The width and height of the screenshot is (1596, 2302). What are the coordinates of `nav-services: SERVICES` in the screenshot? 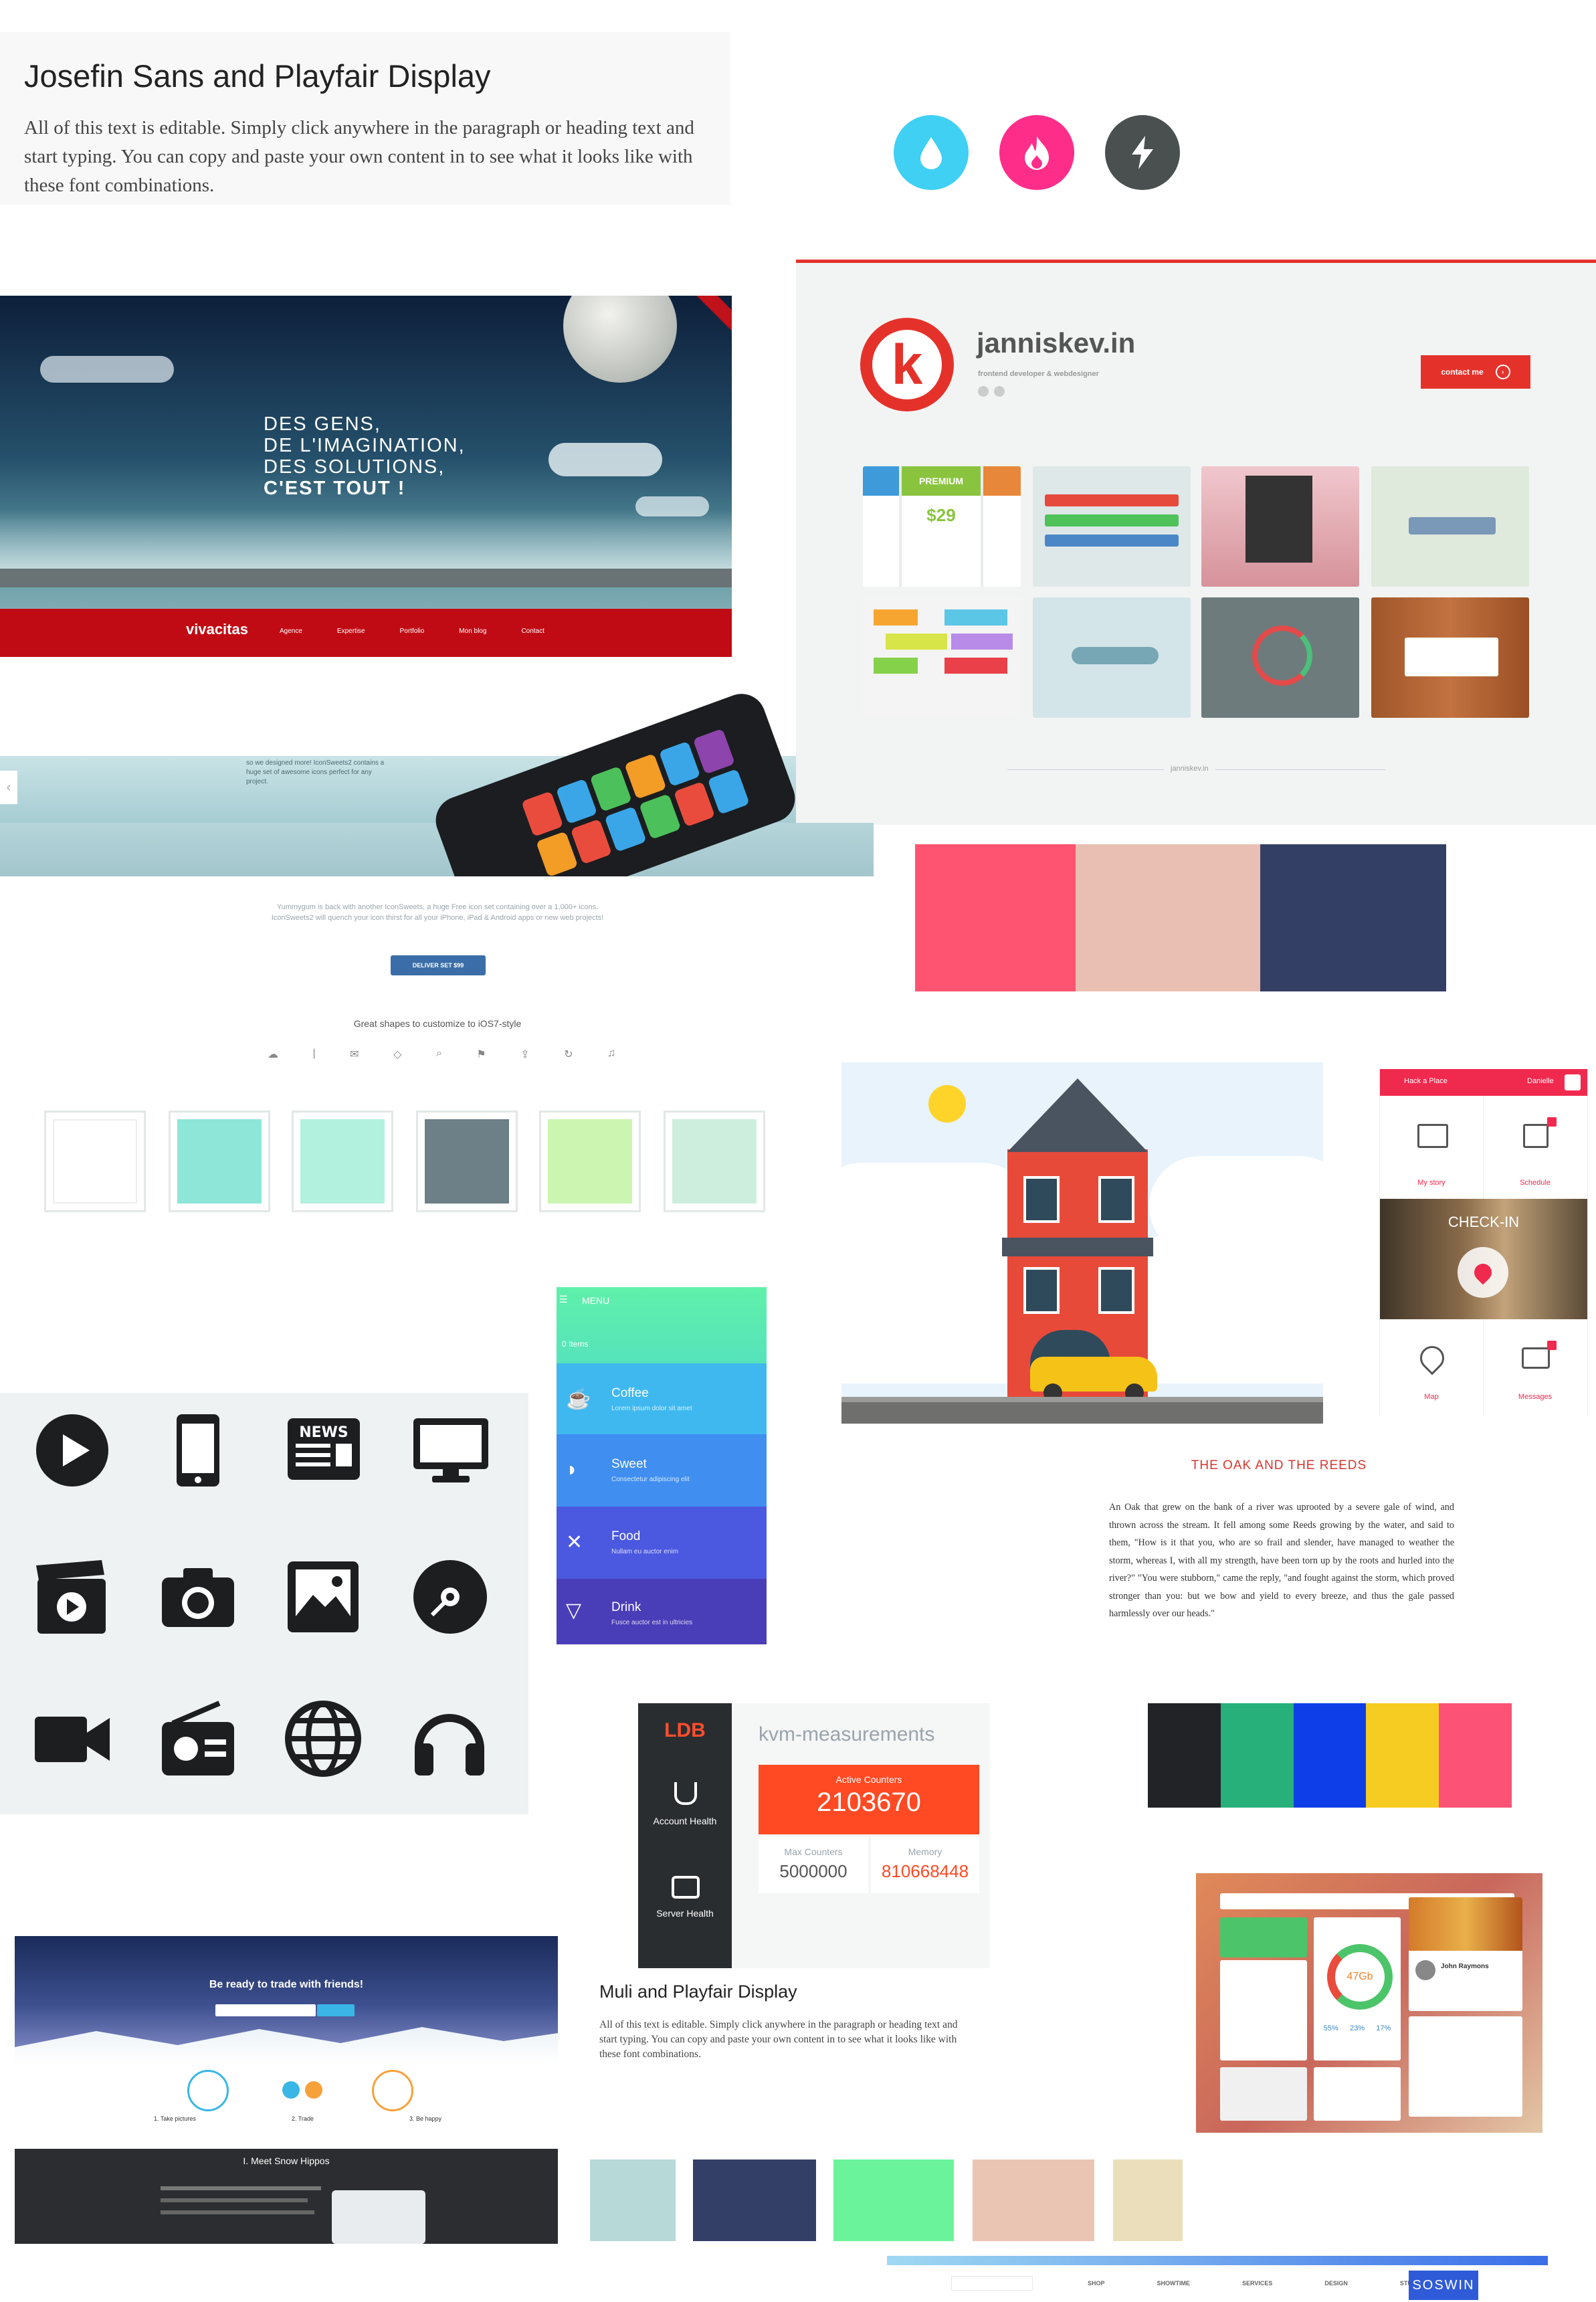 It's located at (1257, 2284).